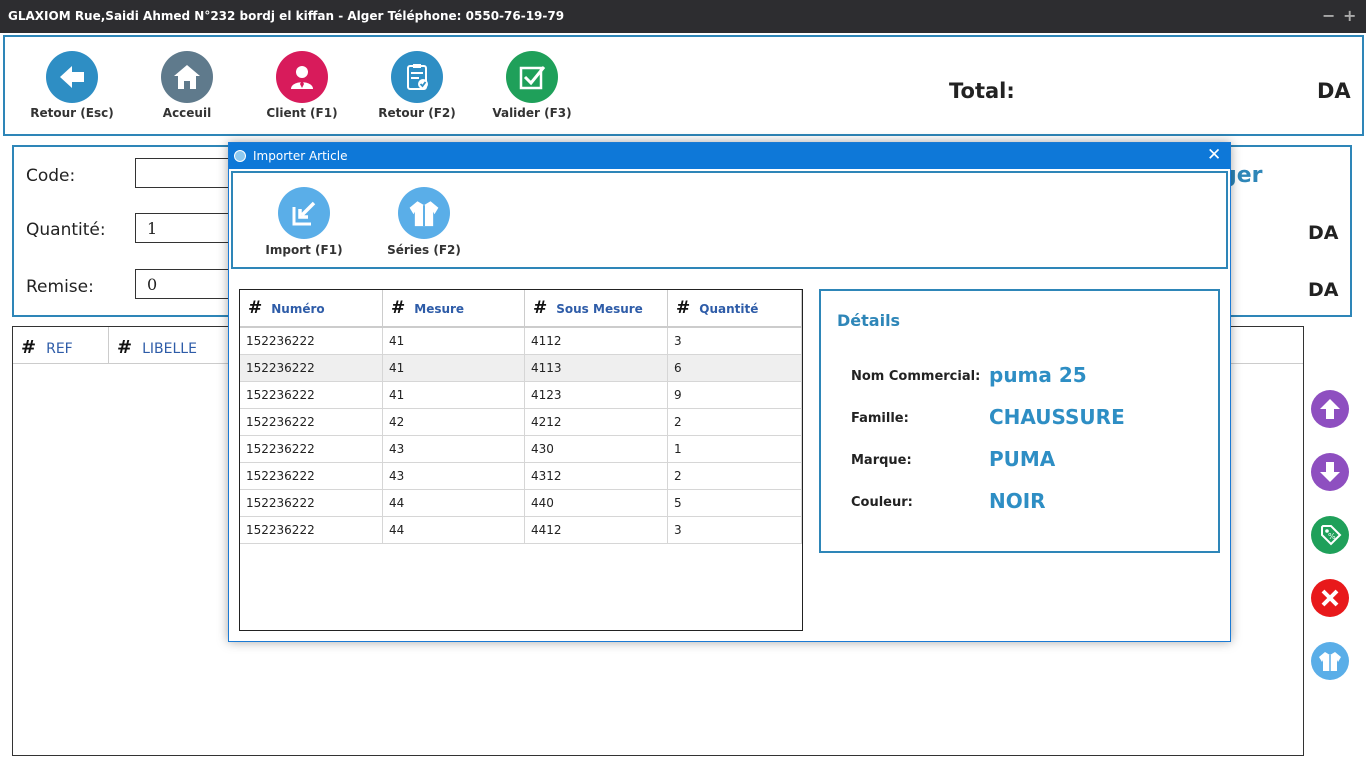 Image resolution: width=1366 pixels, height=768 pixels. I want to click on column-header-sous-mesure: # Sous Mesure, so click(596, 309).